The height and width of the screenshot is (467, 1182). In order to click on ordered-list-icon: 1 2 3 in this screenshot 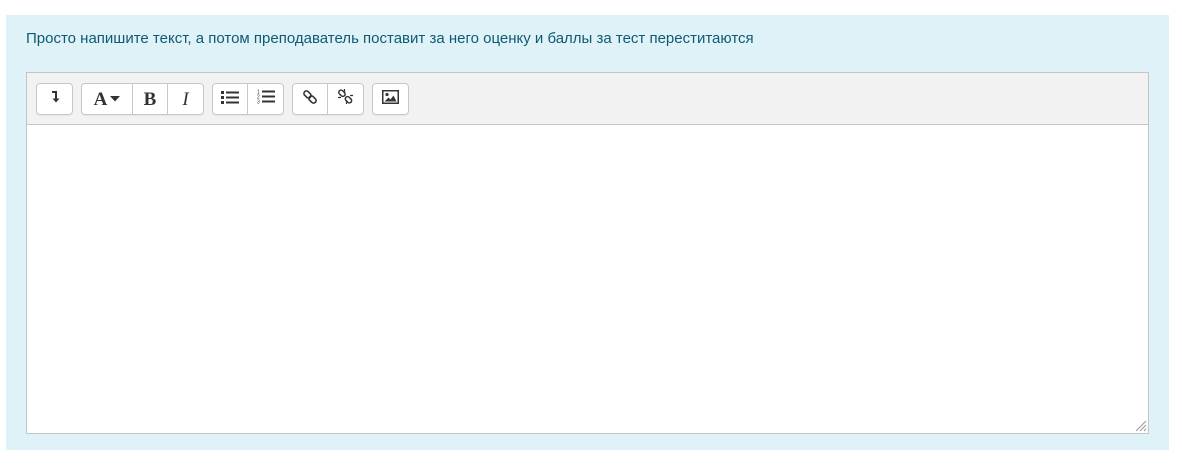, I will do `click(266, 99)`.